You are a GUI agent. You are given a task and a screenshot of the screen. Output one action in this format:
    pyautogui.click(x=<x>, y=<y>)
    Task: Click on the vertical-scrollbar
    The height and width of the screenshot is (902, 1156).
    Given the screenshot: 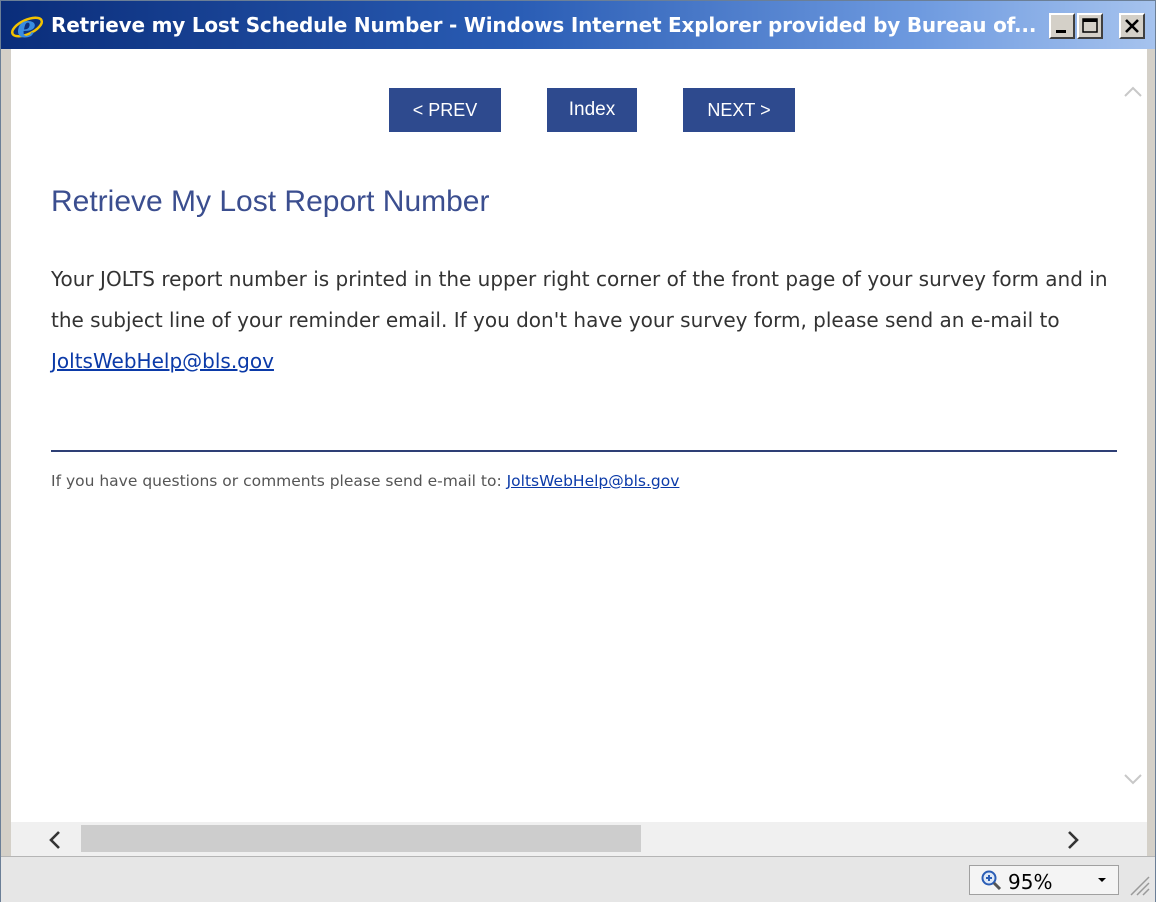 What is the action you would take?
    pyautogui.click(x=1132, y=435)
    